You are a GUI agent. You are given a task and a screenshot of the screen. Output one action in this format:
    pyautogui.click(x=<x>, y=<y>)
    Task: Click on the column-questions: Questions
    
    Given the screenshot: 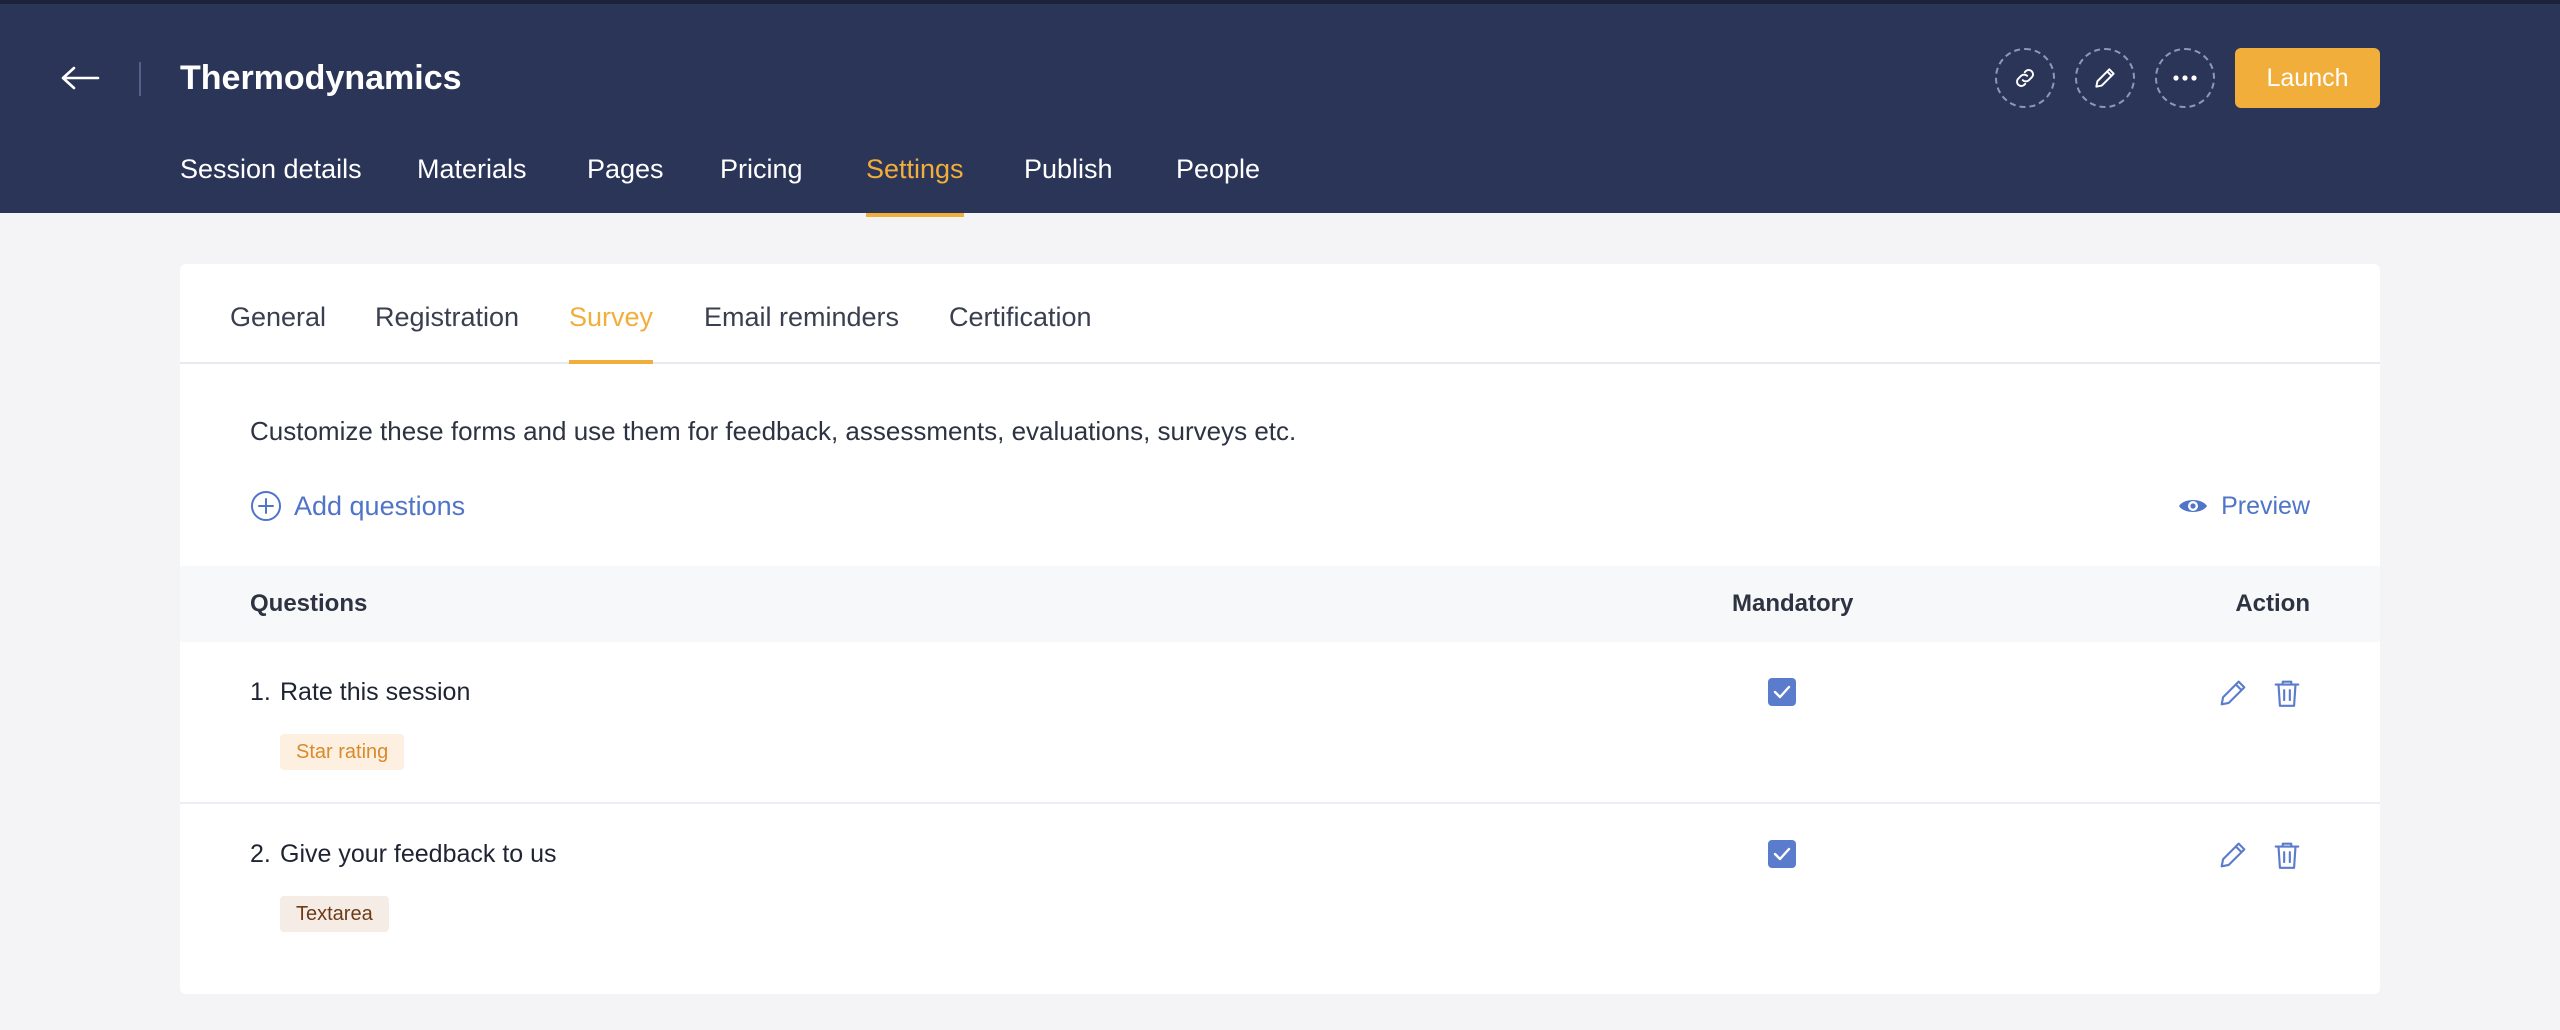 What is the action you would take?
    pyautogui.click(x=309, y=603)
    